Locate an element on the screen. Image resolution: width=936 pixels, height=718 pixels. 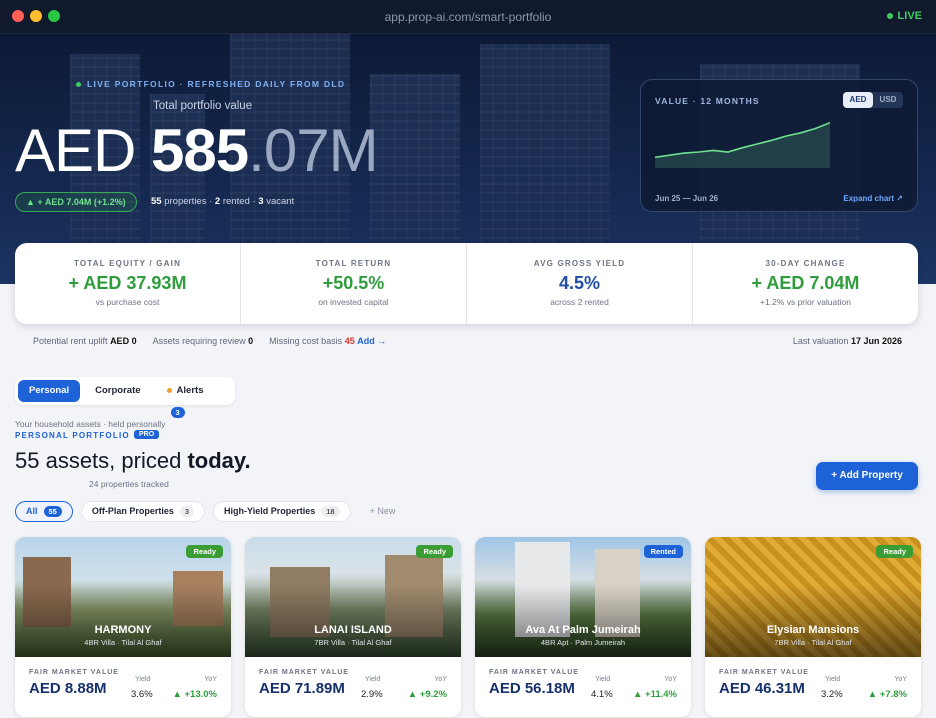
currency-aed-option: AED is located at coordinates (858, 100).